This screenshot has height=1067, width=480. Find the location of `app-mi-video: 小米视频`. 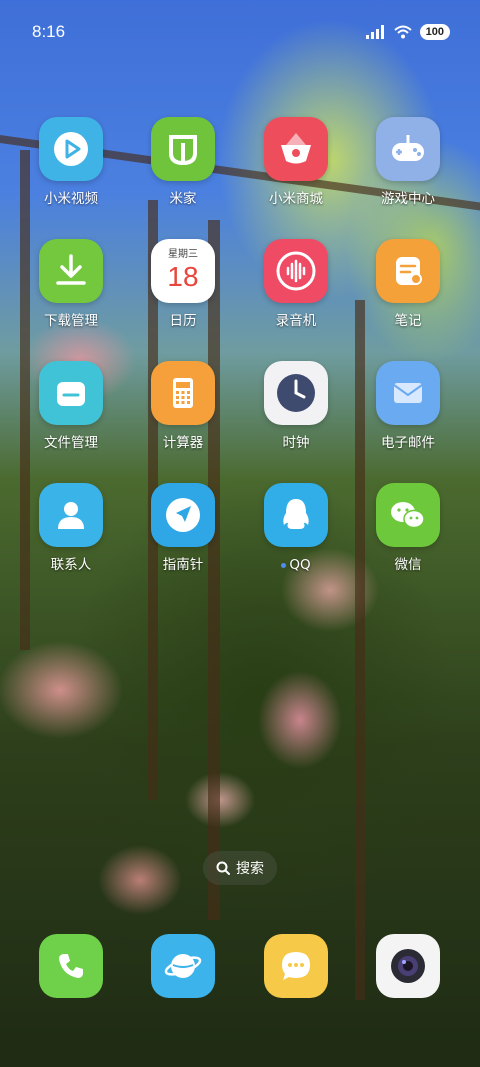

app-mi-video: 小米视频 is located at coordinates (71, 162).